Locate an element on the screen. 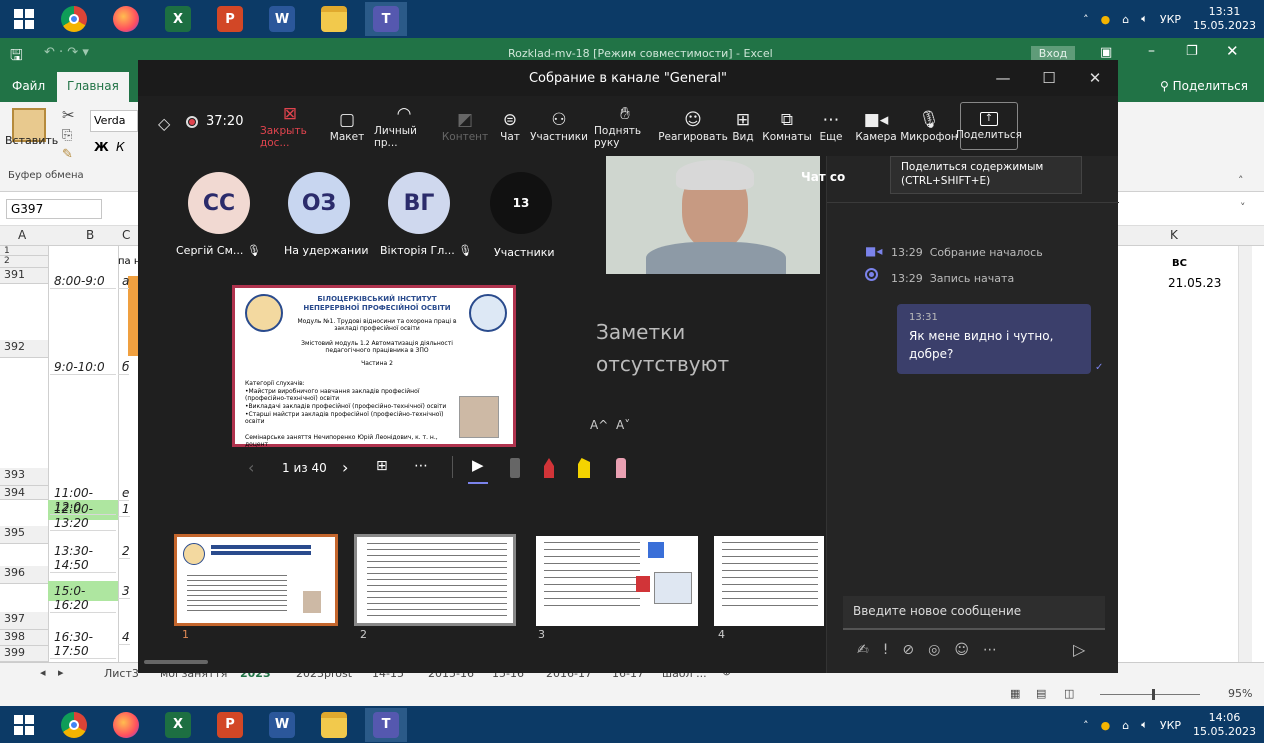 Image resolution: width=1264 pixels, height=744 pixels. message-input: Введите новое сообщение is located at coordinates (974, 613).